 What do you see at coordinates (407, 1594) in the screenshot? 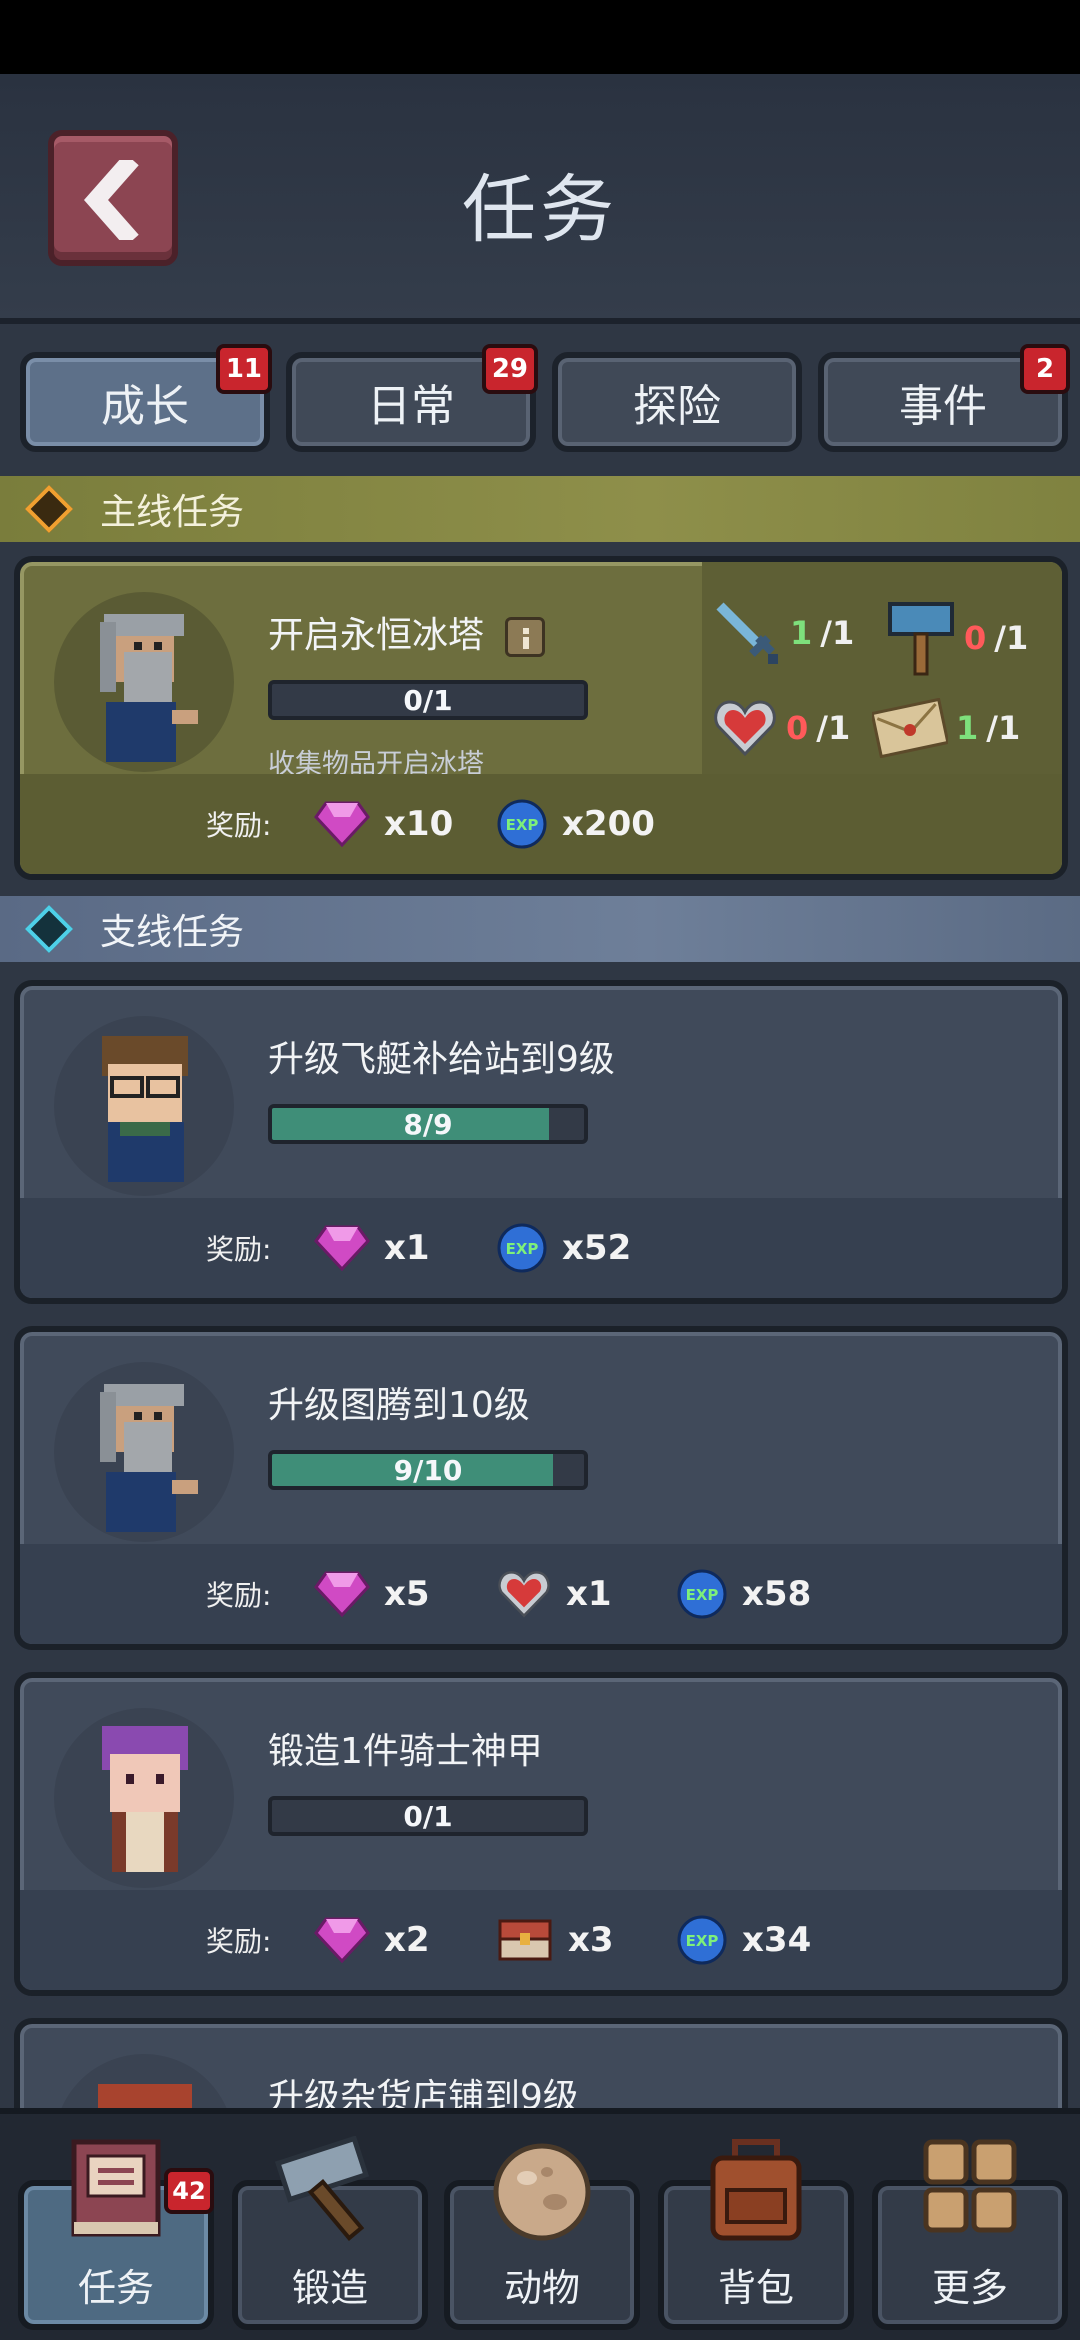
I see `reward-amount: x5` at bounding box center [407, 1594].